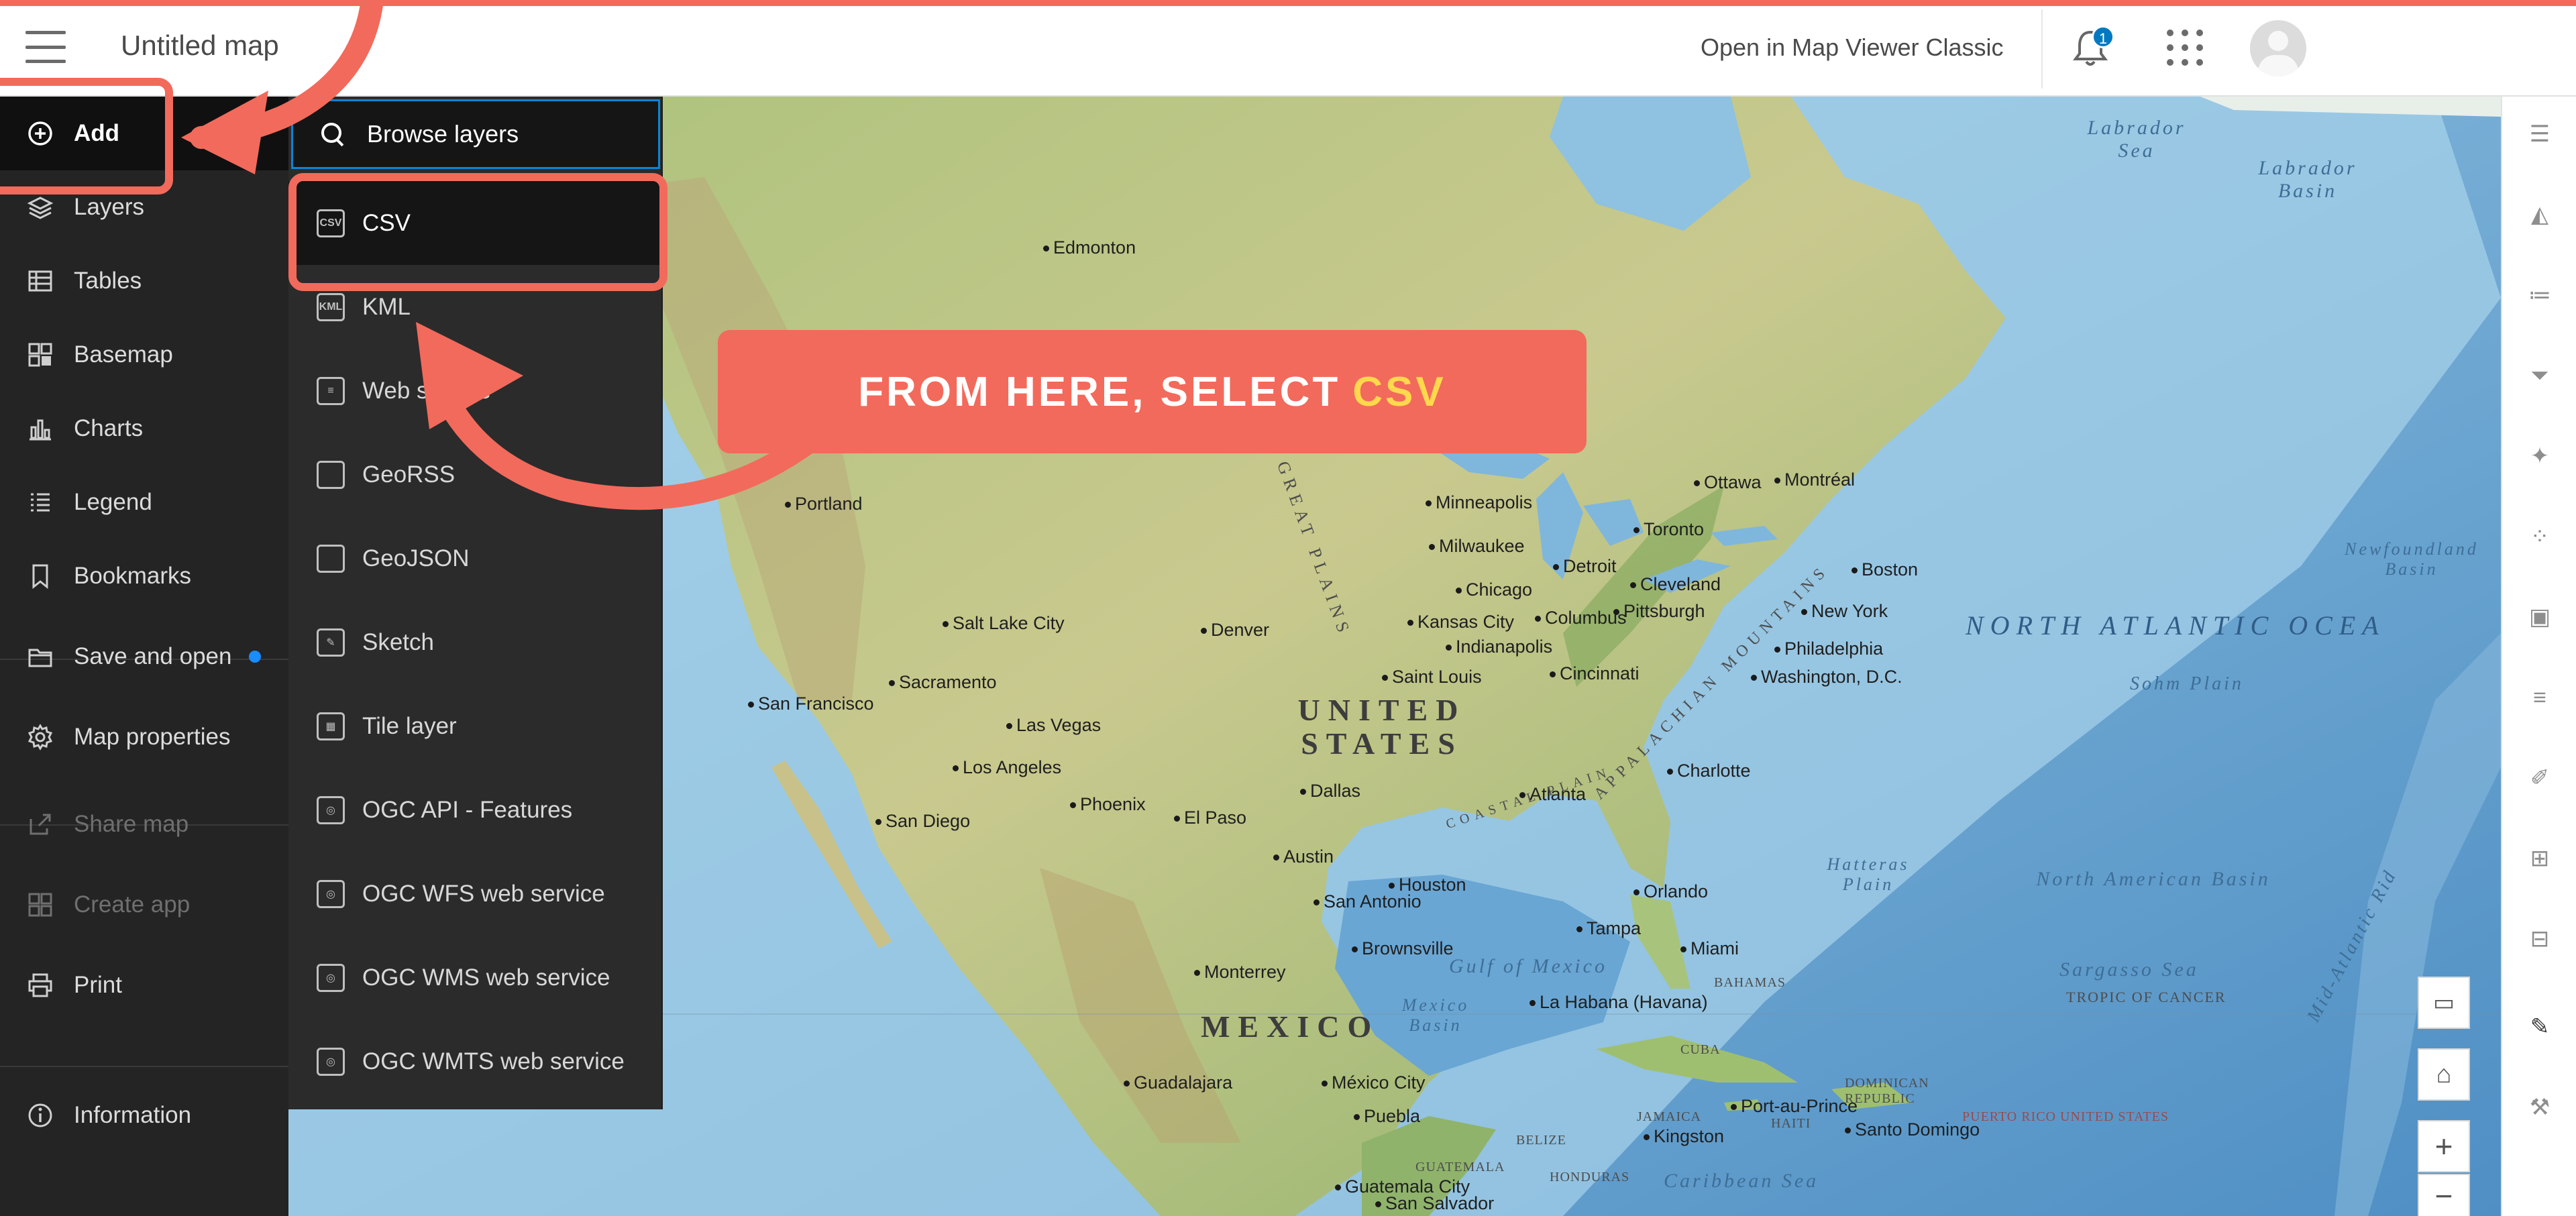  I want to click on add-option-label: OGC WMS web service, so click(486, 977).